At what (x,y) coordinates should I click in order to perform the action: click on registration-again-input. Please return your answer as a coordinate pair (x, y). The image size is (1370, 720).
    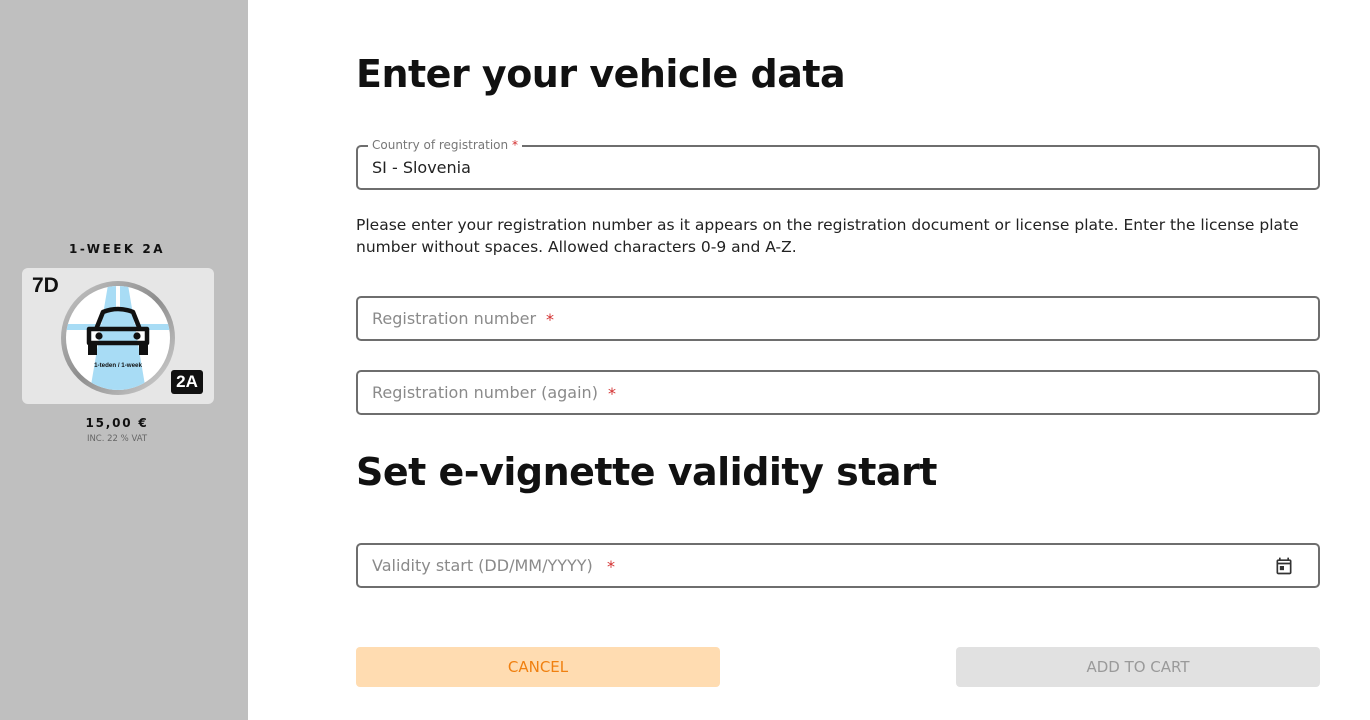
    Looking at the image, I should click on (838, 392).